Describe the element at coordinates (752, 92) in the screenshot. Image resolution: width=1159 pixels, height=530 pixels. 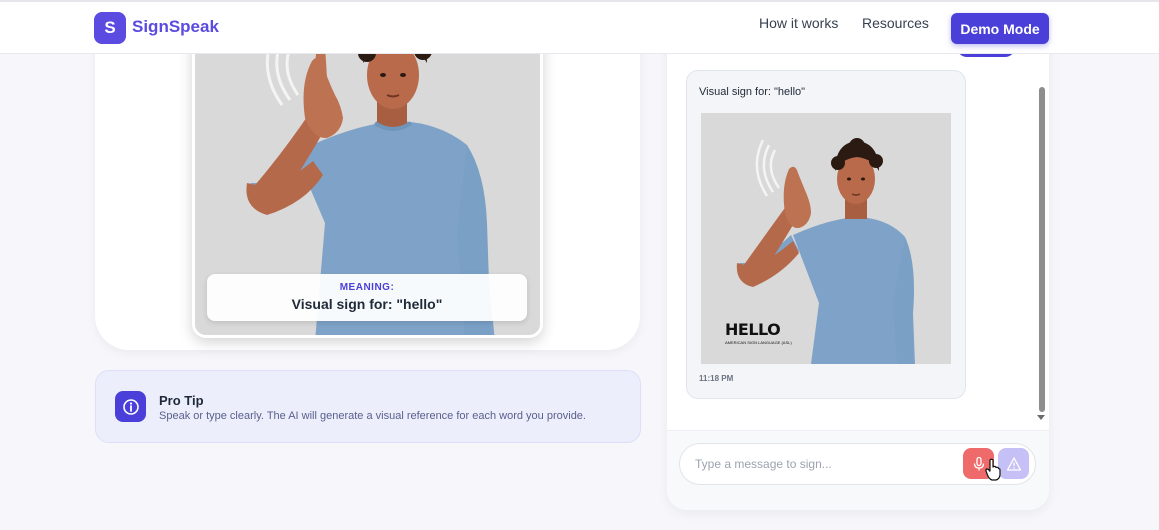
I see `message-text: Visual sign for: "hello"` at that location.